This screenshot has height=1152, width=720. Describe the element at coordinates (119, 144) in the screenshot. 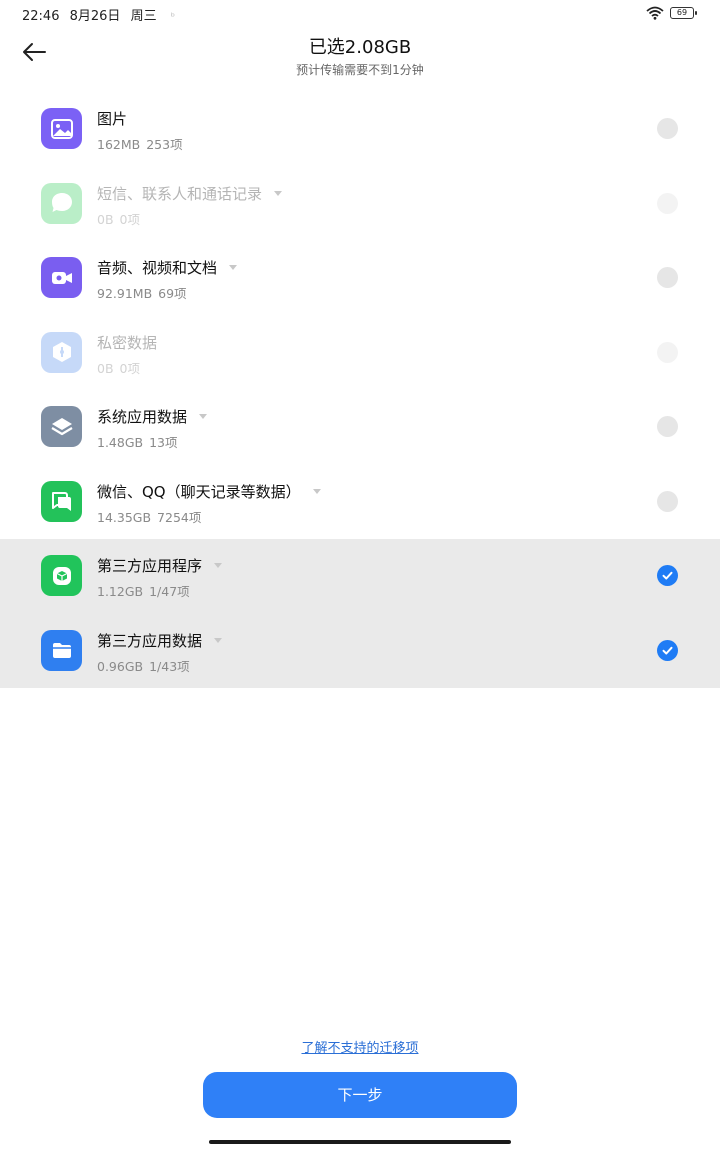

I see `item-size: 162MB` at that location.